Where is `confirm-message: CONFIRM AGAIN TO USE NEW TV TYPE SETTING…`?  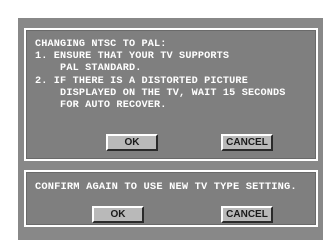
confirm-message: CONFIRM AGAIN TO USE NEW TV TYPE SETTING… is located at coordinates (166, 187).